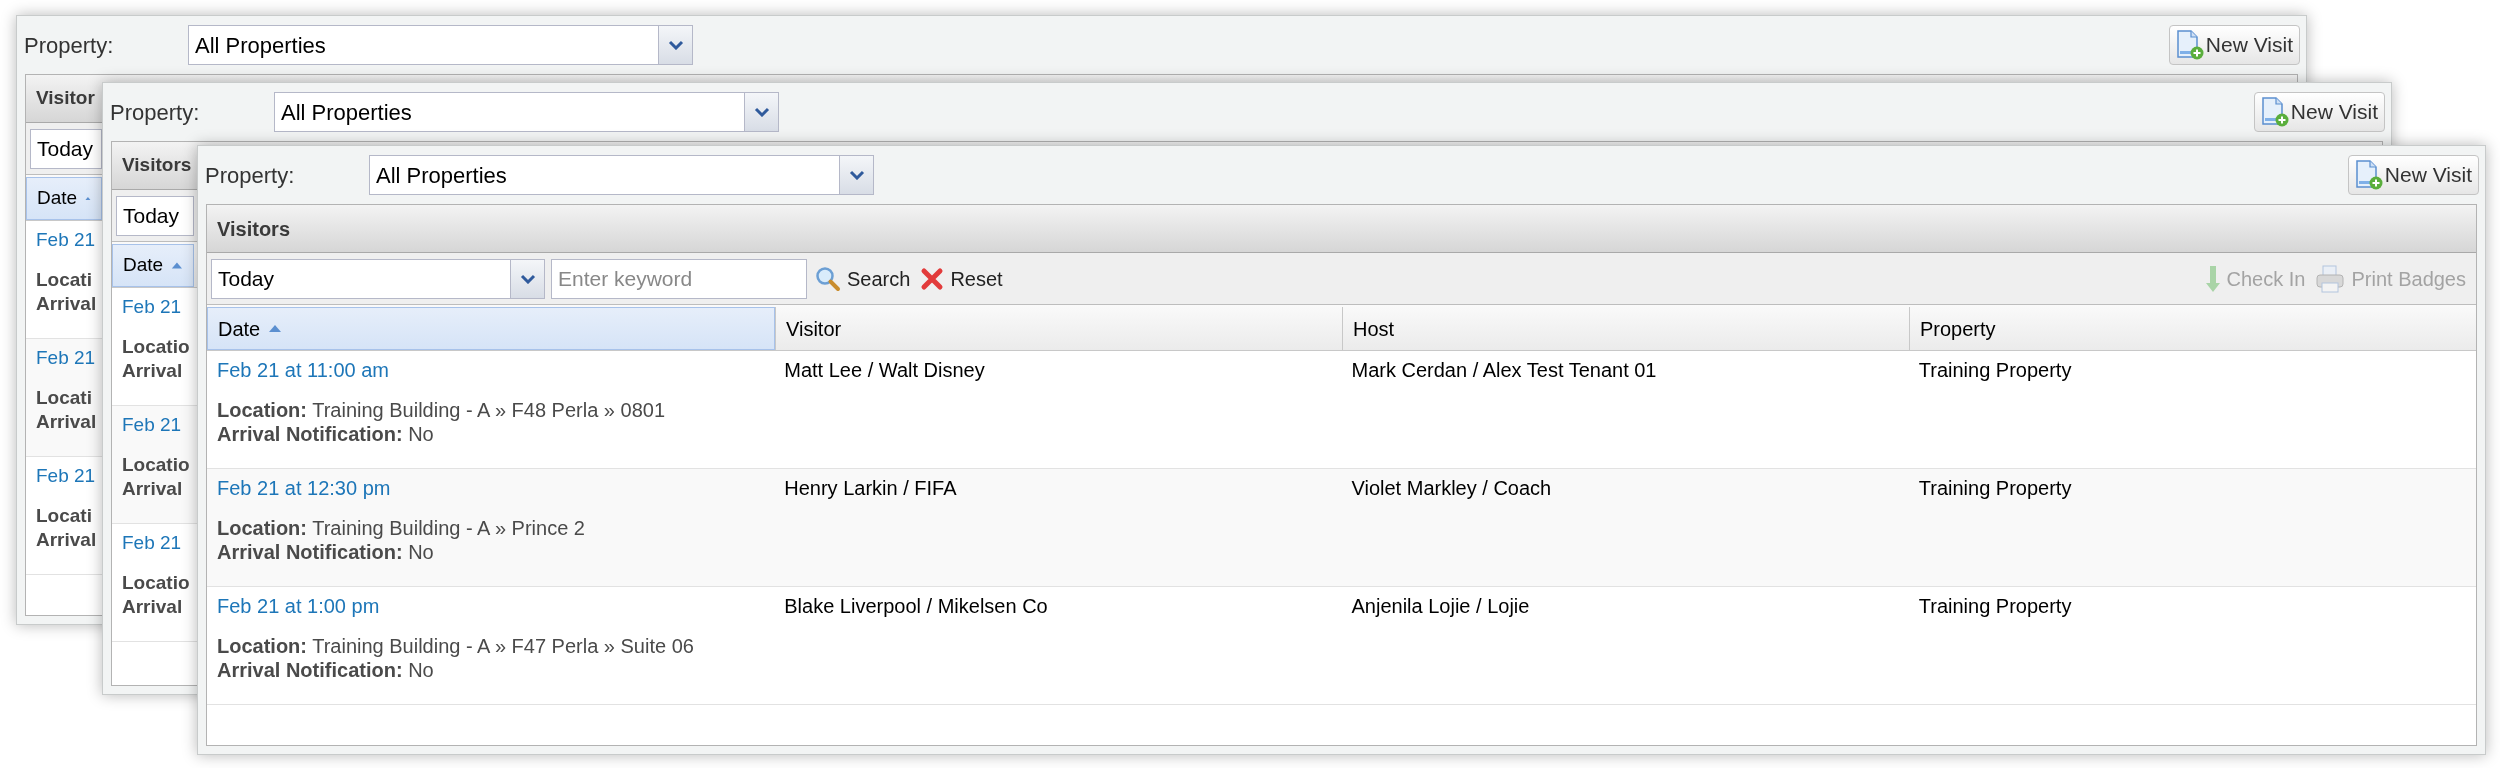  Describe the element at coordinates (884, 370) in the screenshot. I see `table-cell: Matt Lee / Walt Disney` at that location.